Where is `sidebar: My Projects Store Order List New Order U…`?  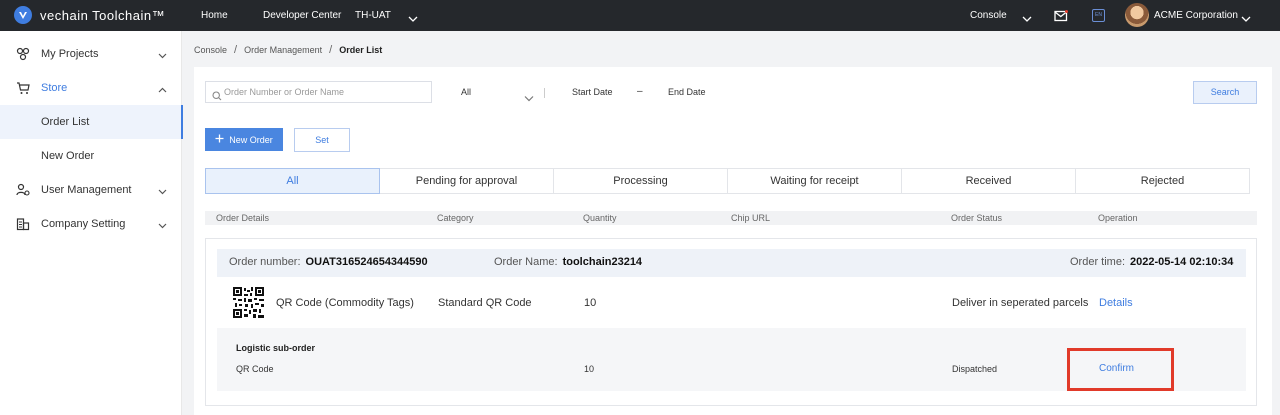 sidebar: My Projects Store Order List New Order U… is located at coordinates (91, 223).